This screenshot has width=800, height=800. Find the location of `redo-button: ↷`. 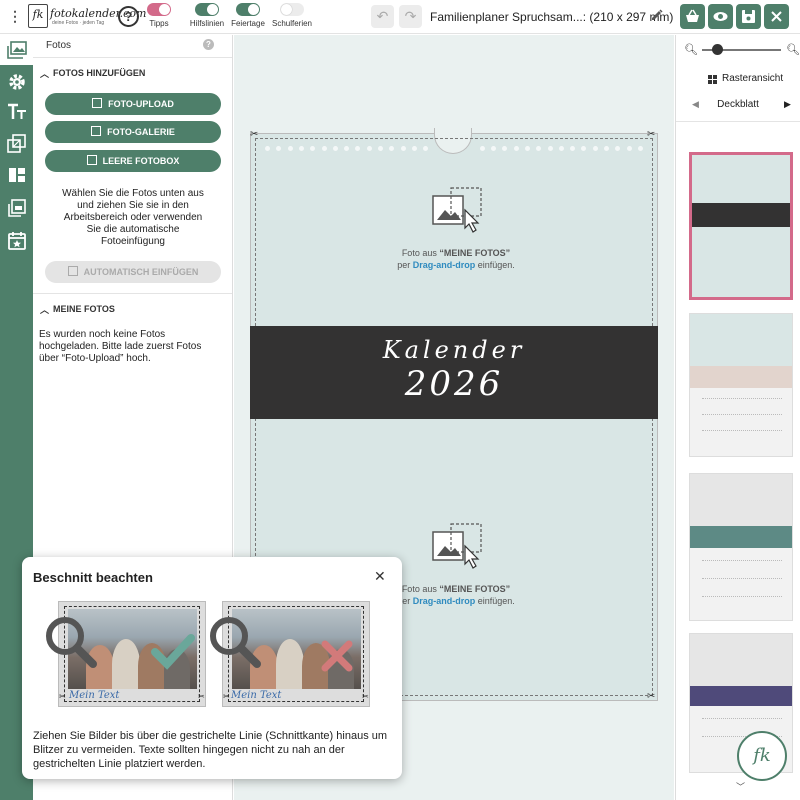

redo-button: ↷ is located at coordinates (410, 16).